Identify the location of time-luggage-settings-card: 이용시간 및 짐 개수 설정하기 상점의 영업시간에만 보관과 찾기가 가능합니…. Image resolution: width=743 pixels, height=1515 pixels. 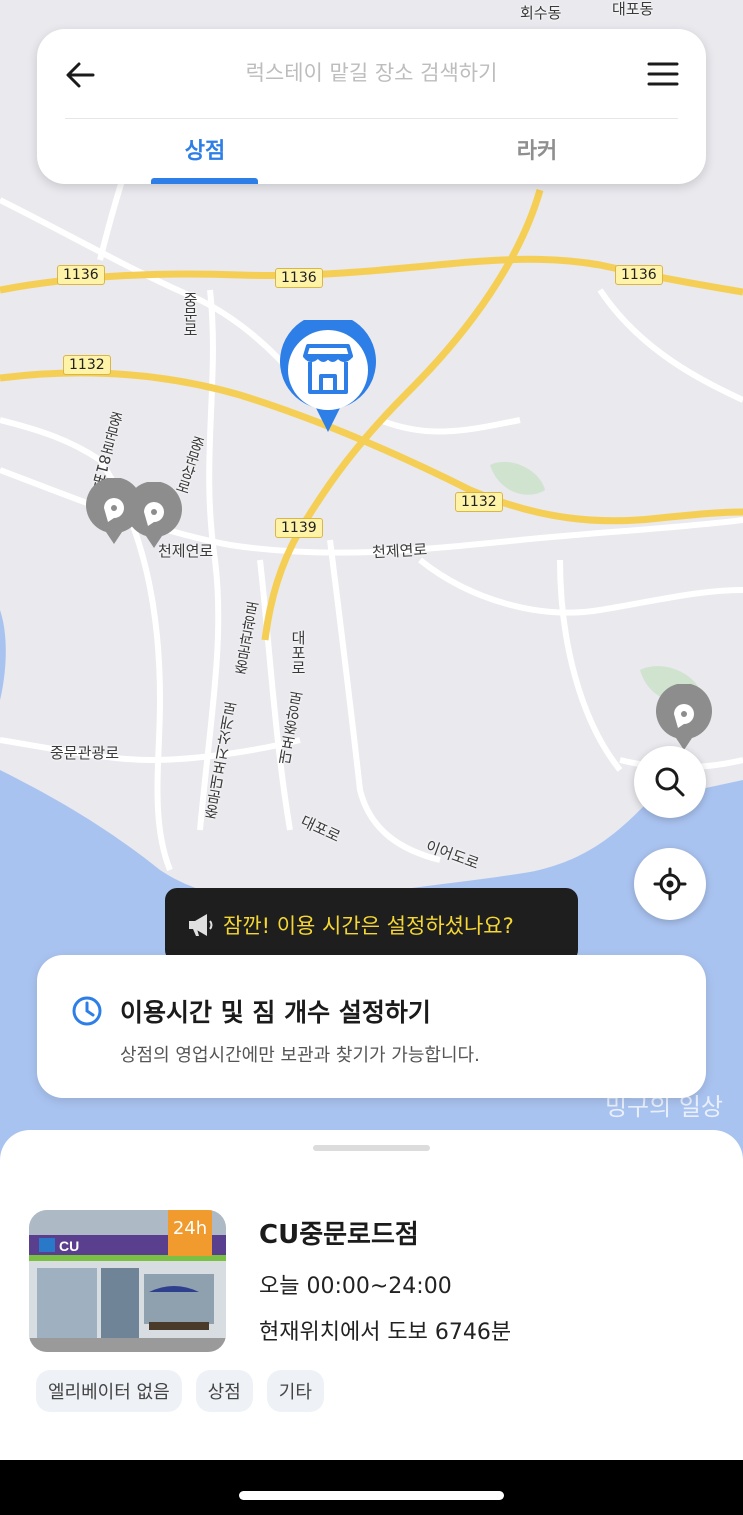
(371, 1026).